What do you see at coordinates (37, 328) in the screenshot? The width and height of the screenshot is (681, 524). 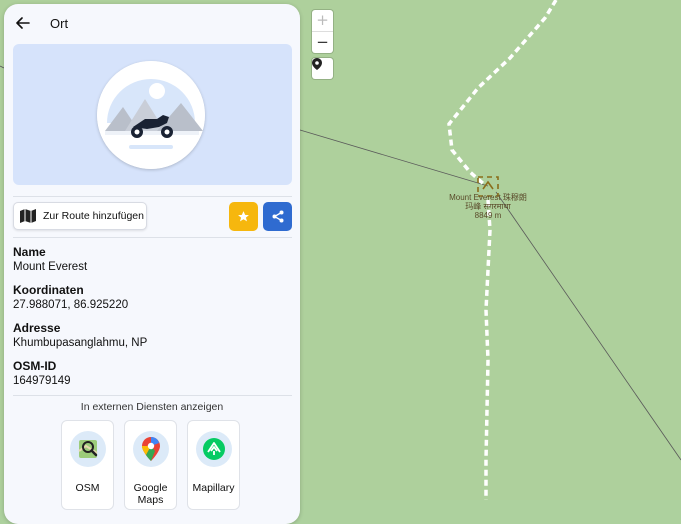 I see `field-label: Adresse` at bounding box center [37, 328].